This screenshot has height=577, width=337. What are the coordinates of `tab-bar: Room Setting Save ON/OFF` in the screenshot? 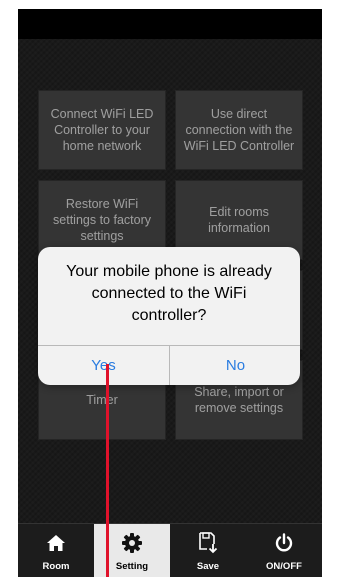 It's located at (170, 550).